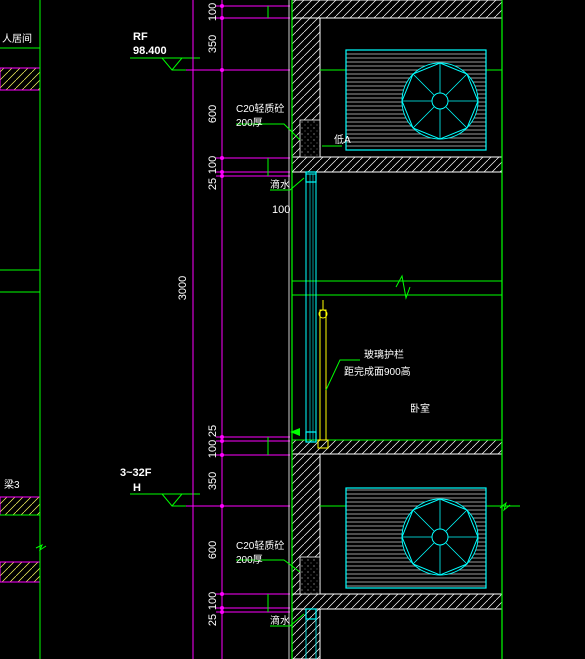  Describe the element at coordinates (280, 620) in the screenshot. I see `note-drain-lower: 滴水` at that location.